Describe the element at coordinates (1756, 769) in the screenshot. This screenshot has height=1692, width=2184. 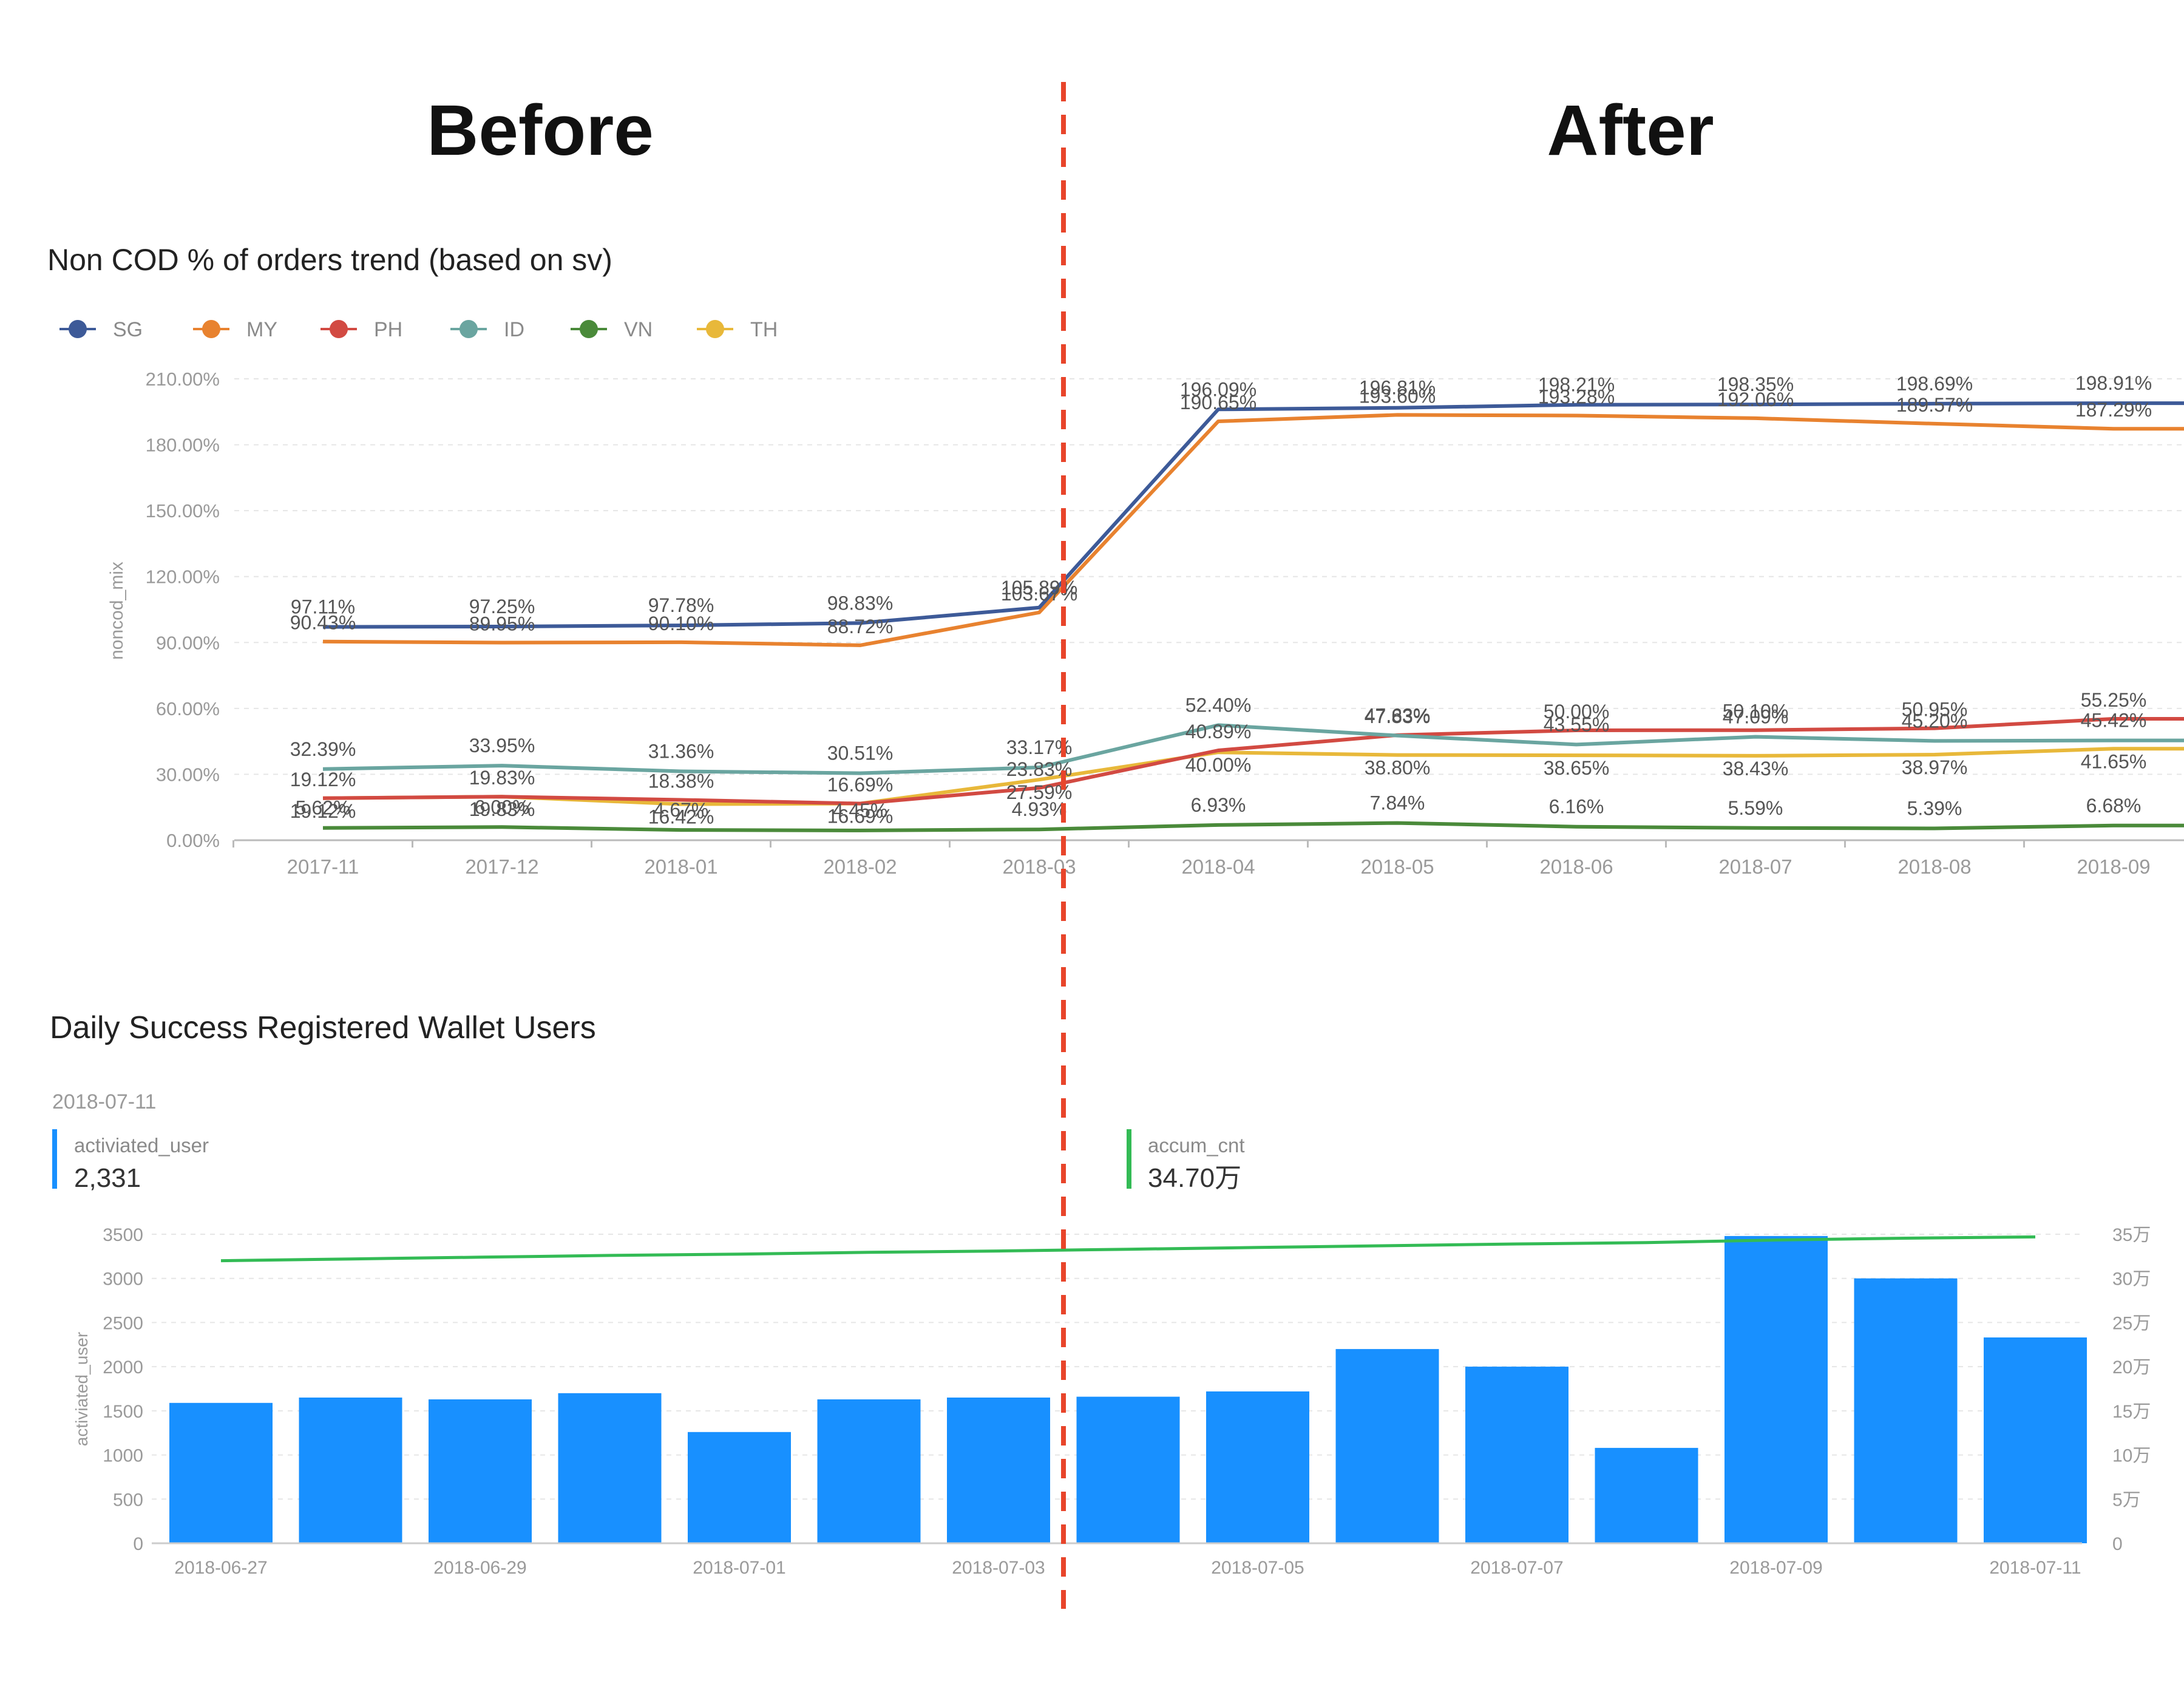
I see `data-label-th: 38.43%` at that location.